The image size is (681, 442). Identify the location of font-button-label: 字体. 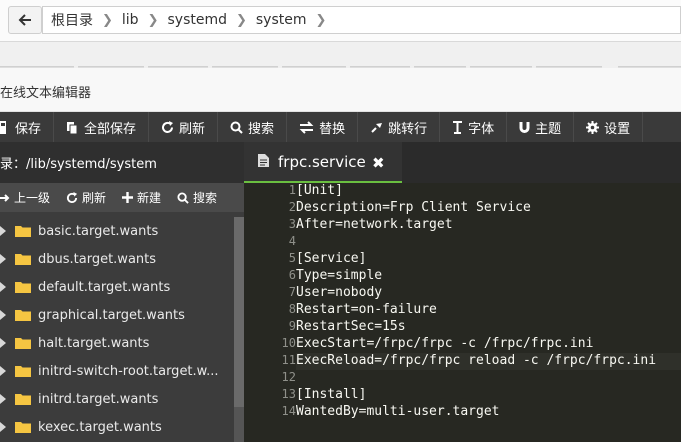
(481, 129).